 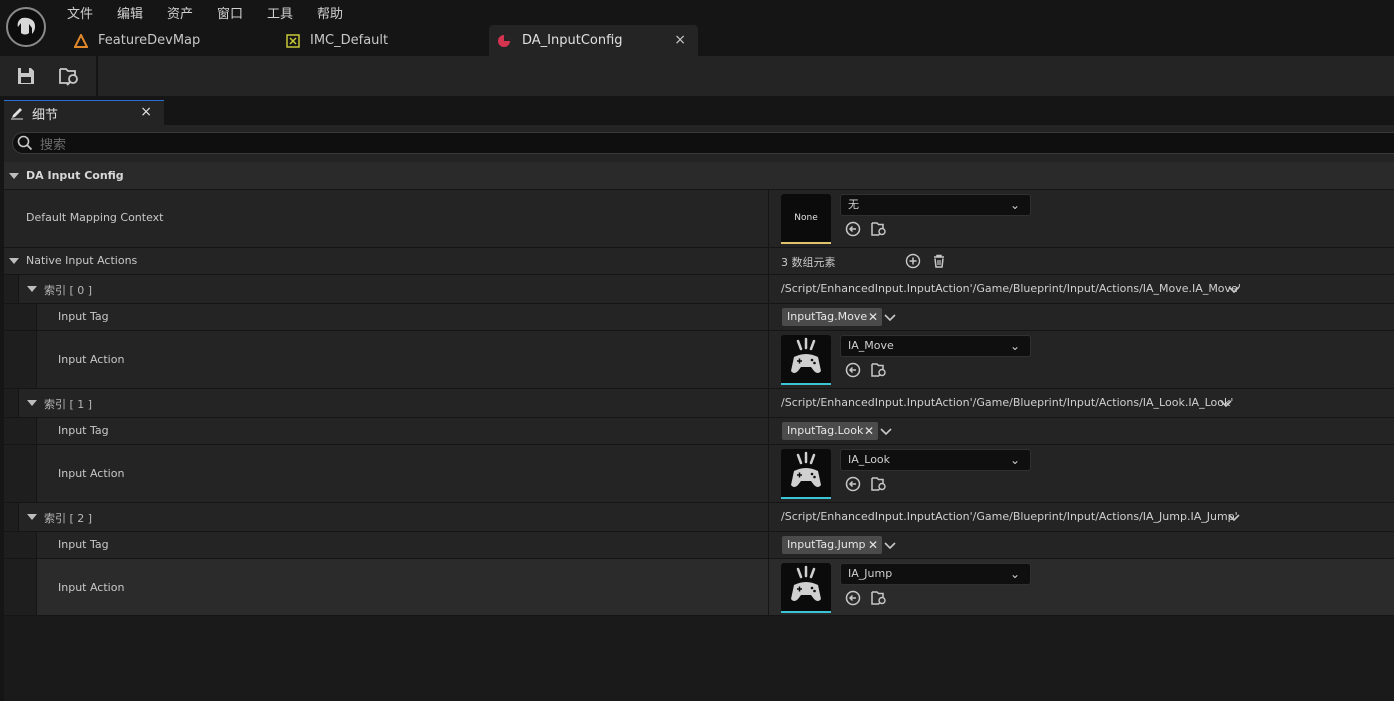 What do you see at coordinates (935, 574) in the screenshot?
I see `asset-picker-combo: IA_Jump ⌄` at bounding box center [935, 574].